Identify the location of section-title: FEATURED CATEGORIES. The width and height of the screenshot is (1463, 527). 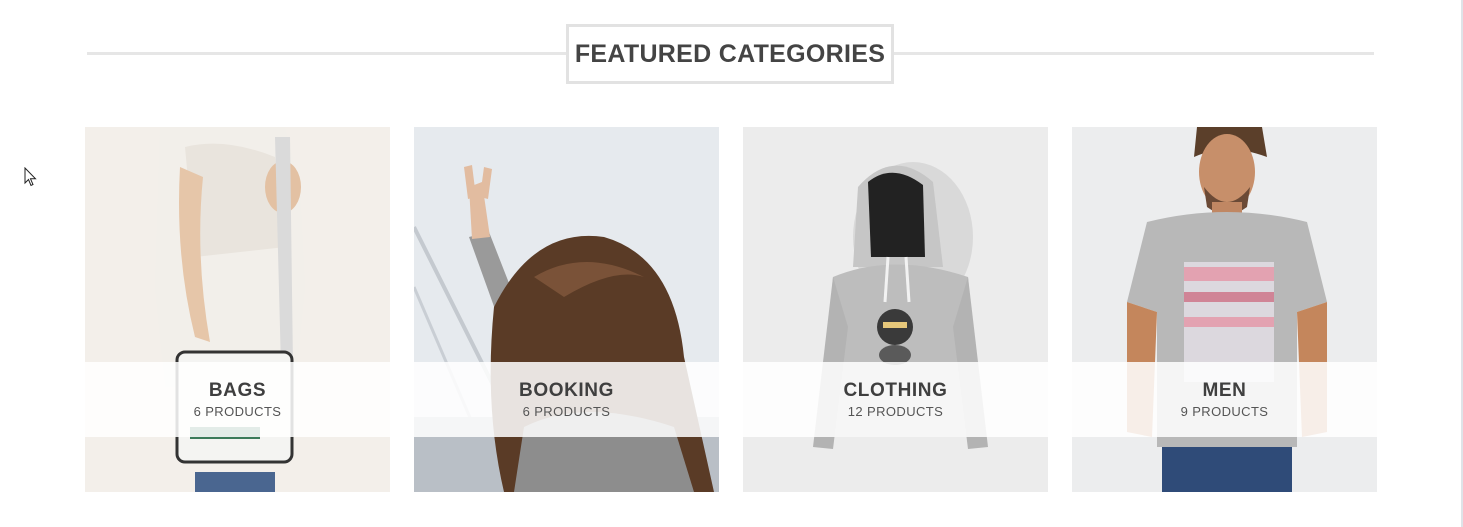
(730, 53).